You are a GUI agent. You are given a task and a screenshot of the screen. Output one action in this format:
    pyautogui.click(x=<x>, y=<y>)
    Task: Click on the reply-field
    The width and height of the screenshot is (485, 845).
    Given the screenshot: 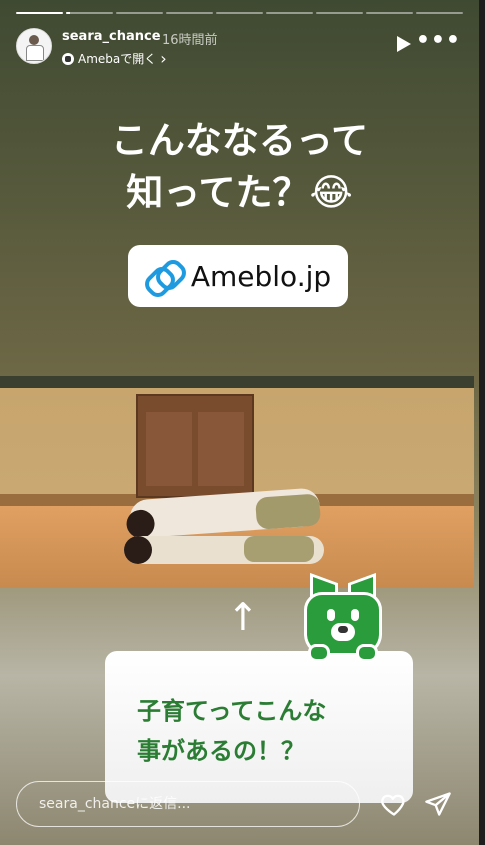 What is the action you would take?
    pyautogui.click(x=188, y=804)
    